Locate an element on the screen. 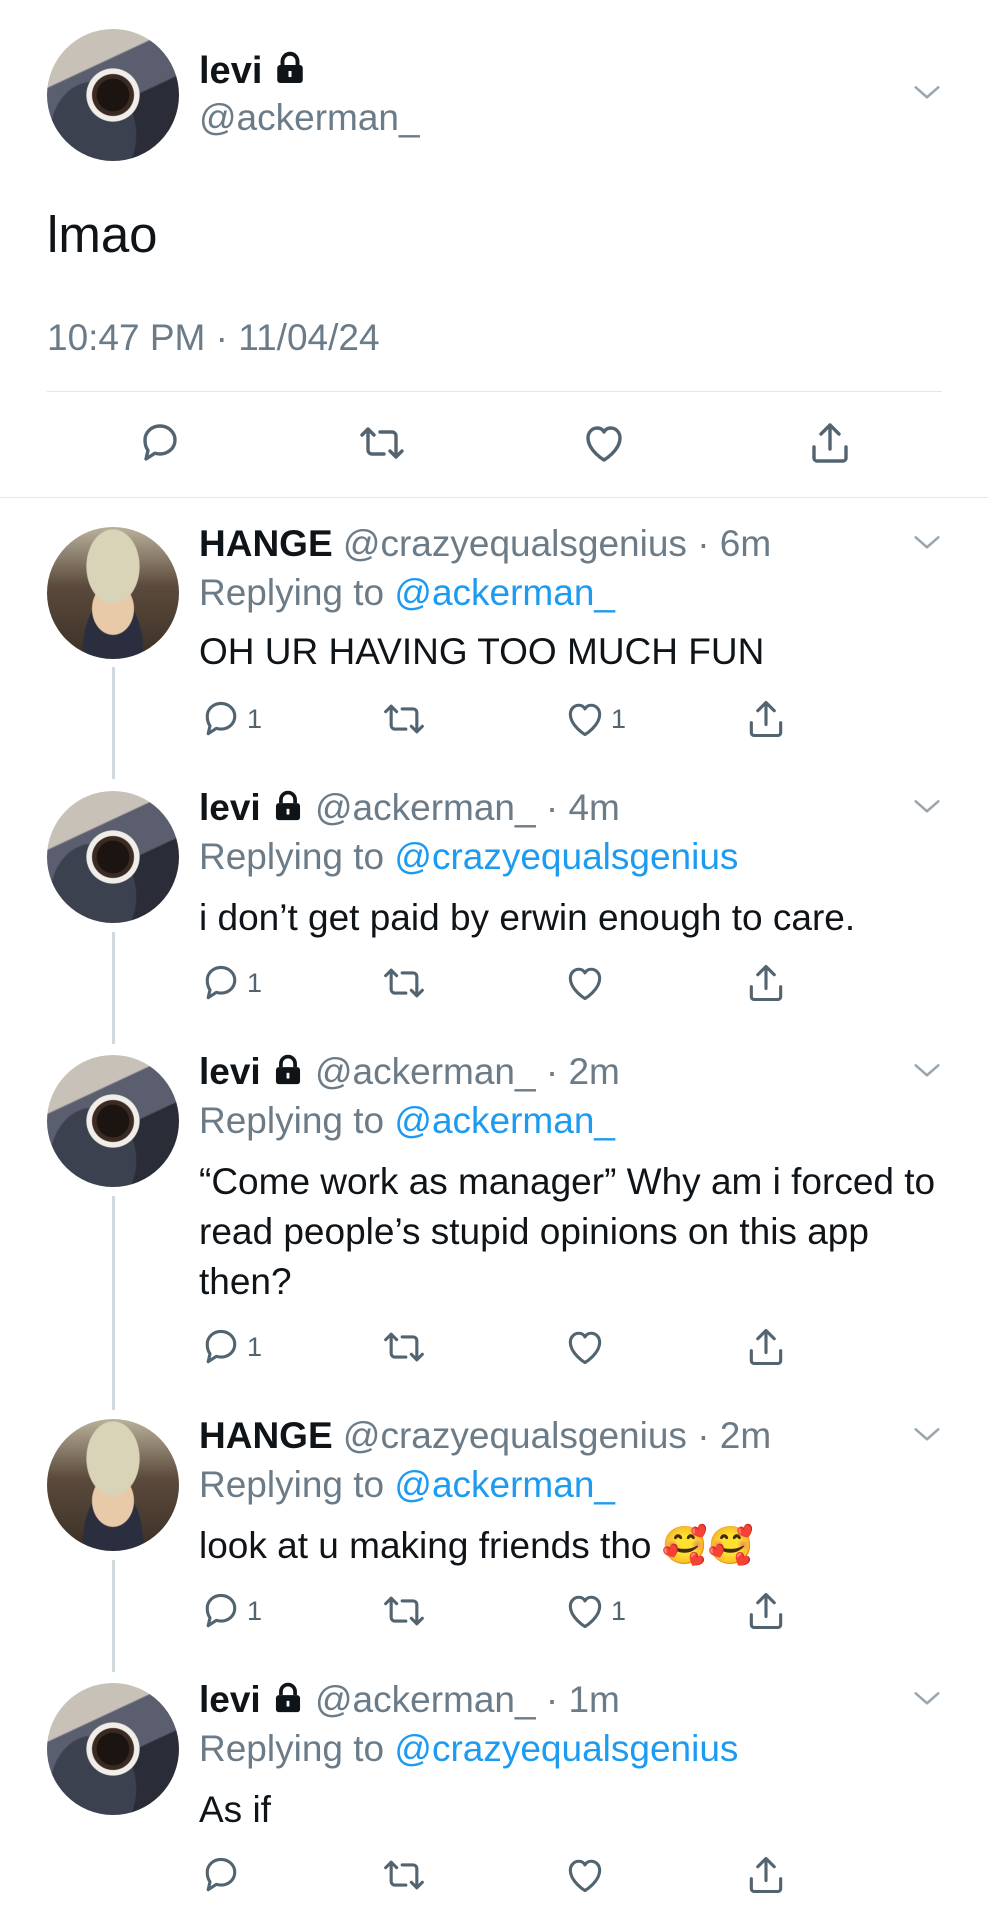 The height and width of the screenshot is (1920, 988). reply-handle-time: @crazyequalsgenius · 2m is located at coordinates (557, 1435).